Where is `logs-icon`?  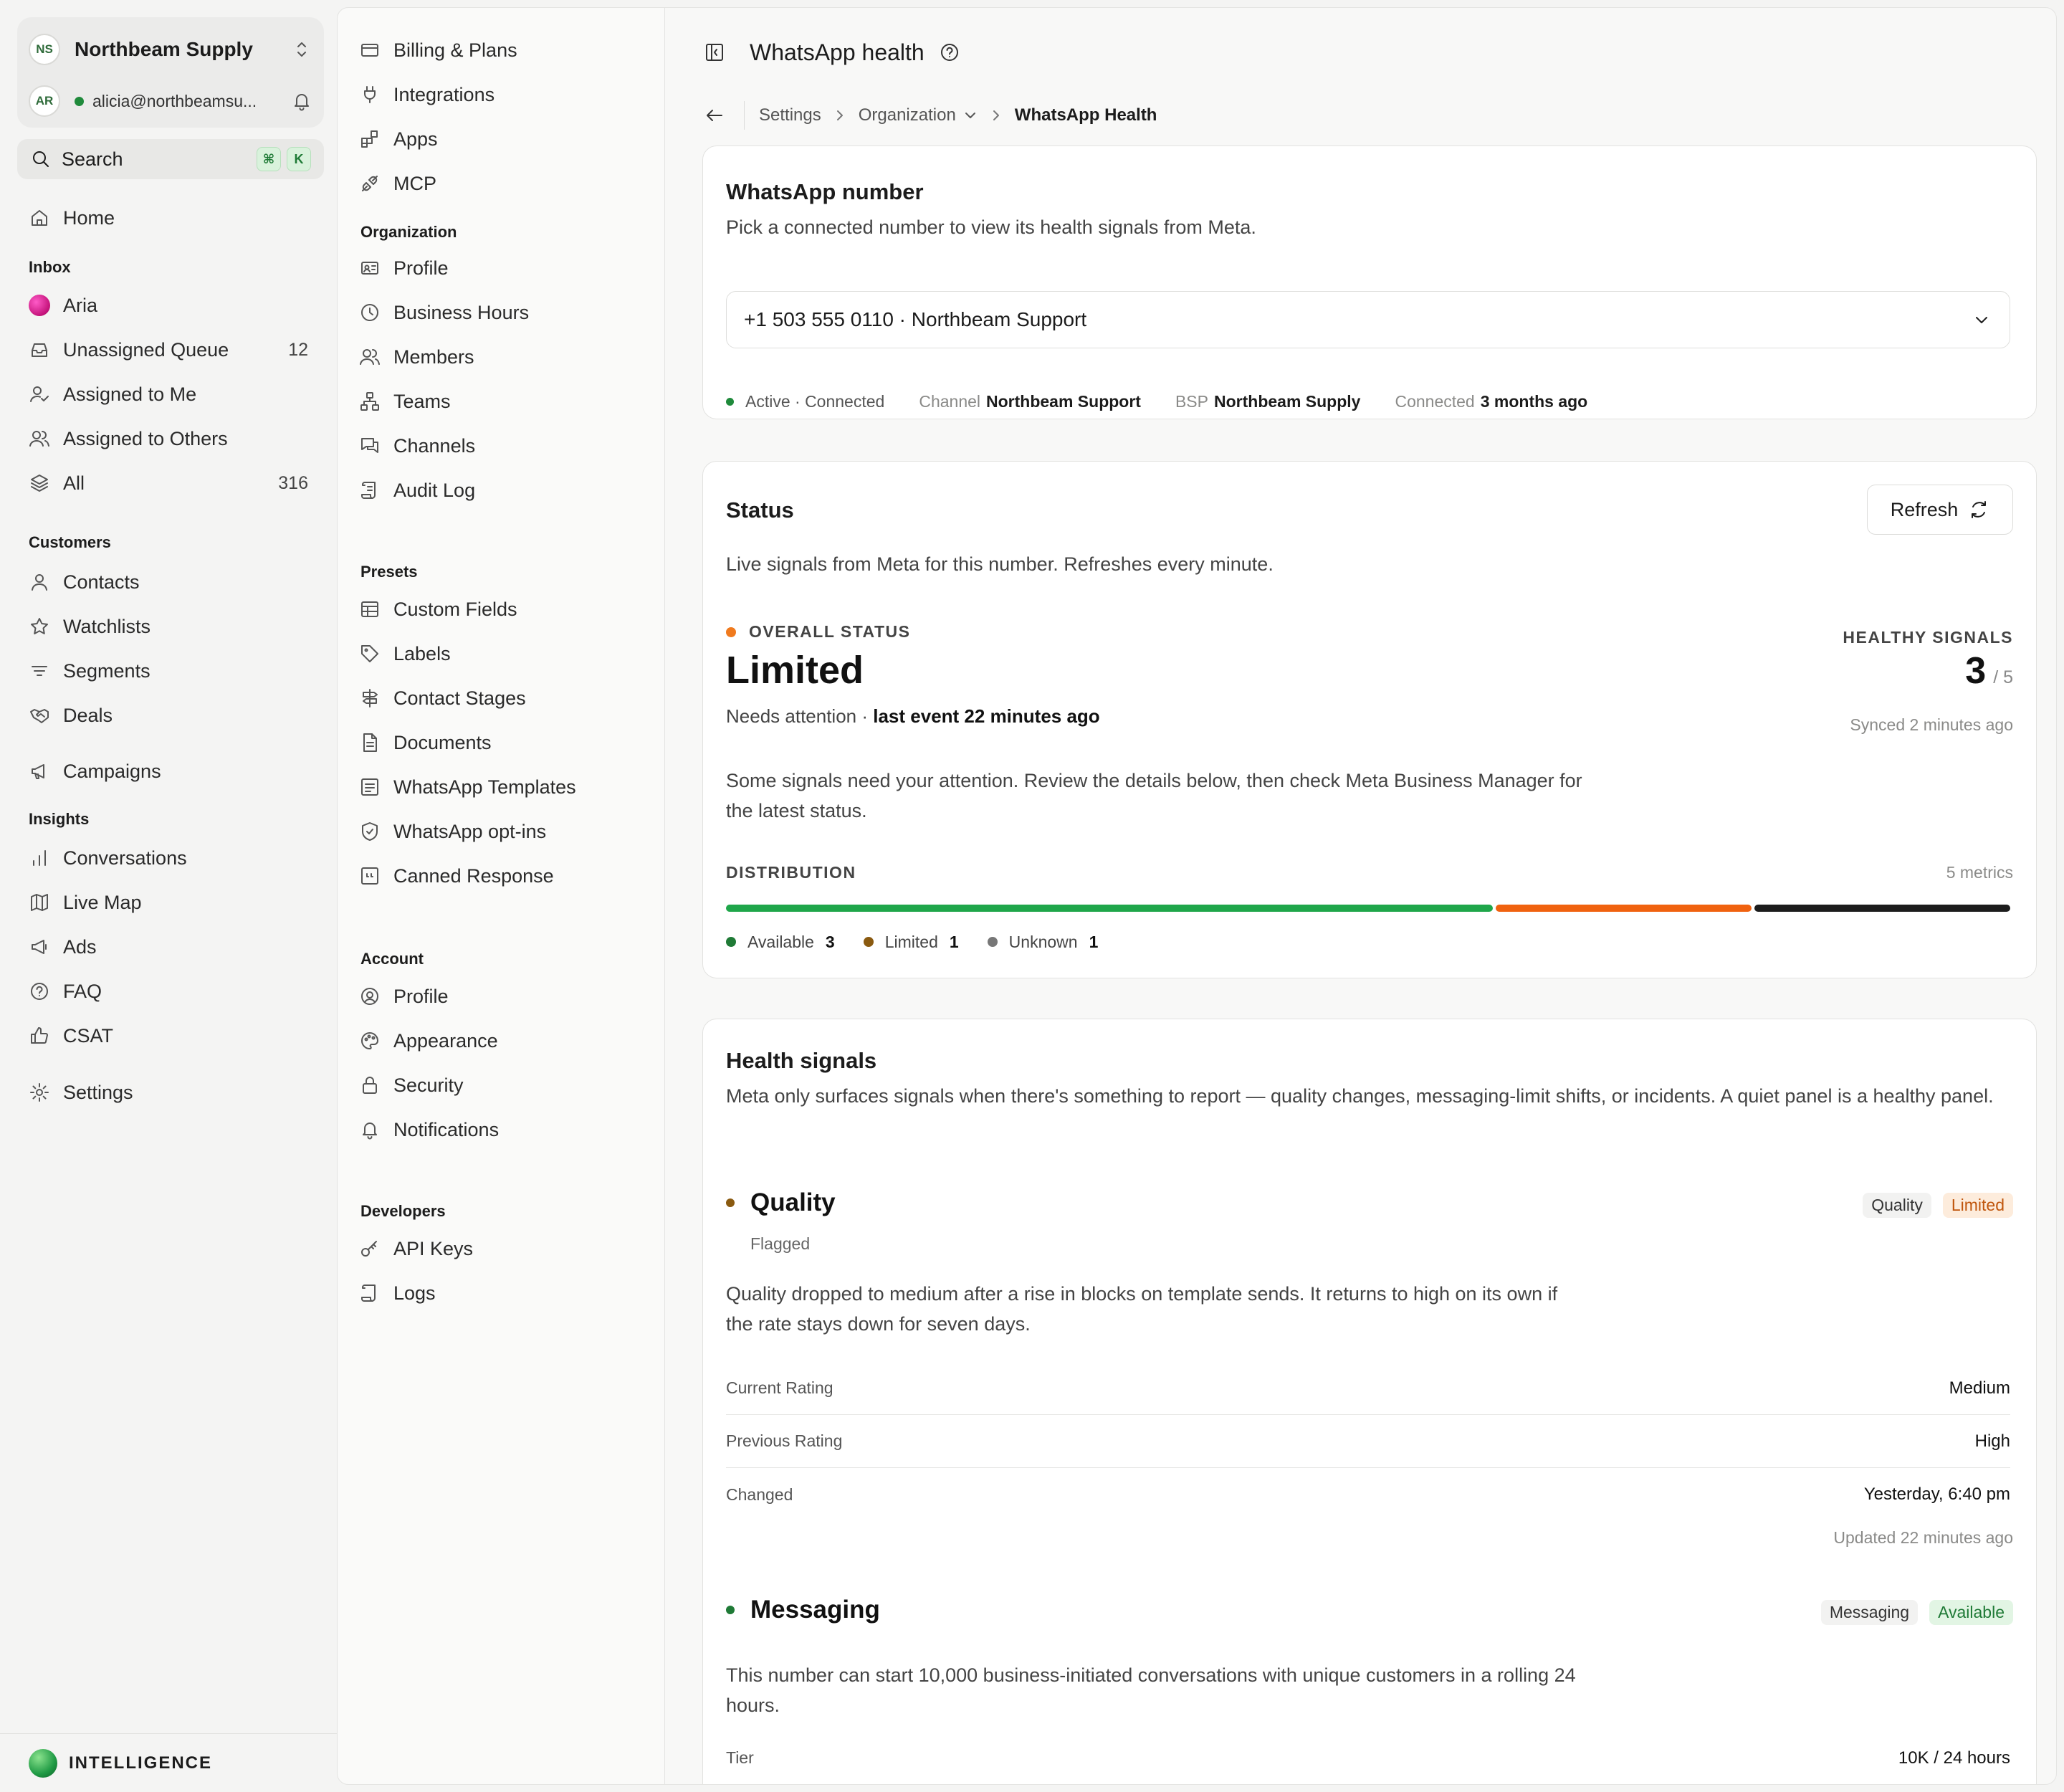 logs-icon is located at coordinates (368, 1293).